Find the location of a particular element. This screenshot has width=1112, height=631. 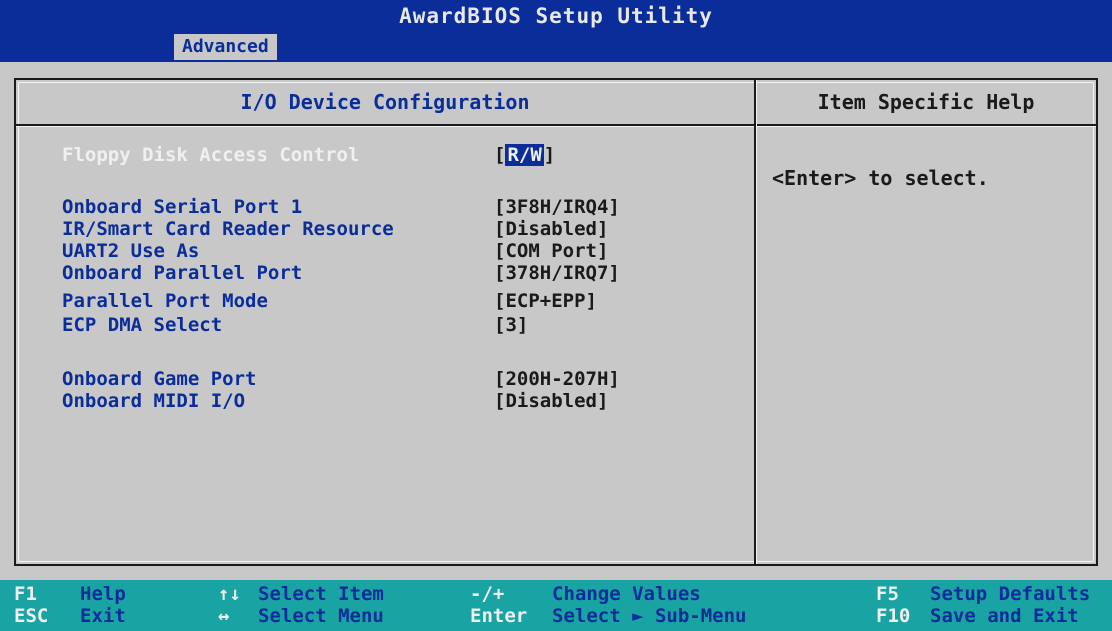

key-f1-help: F1 is located at coordinates (25, 594).